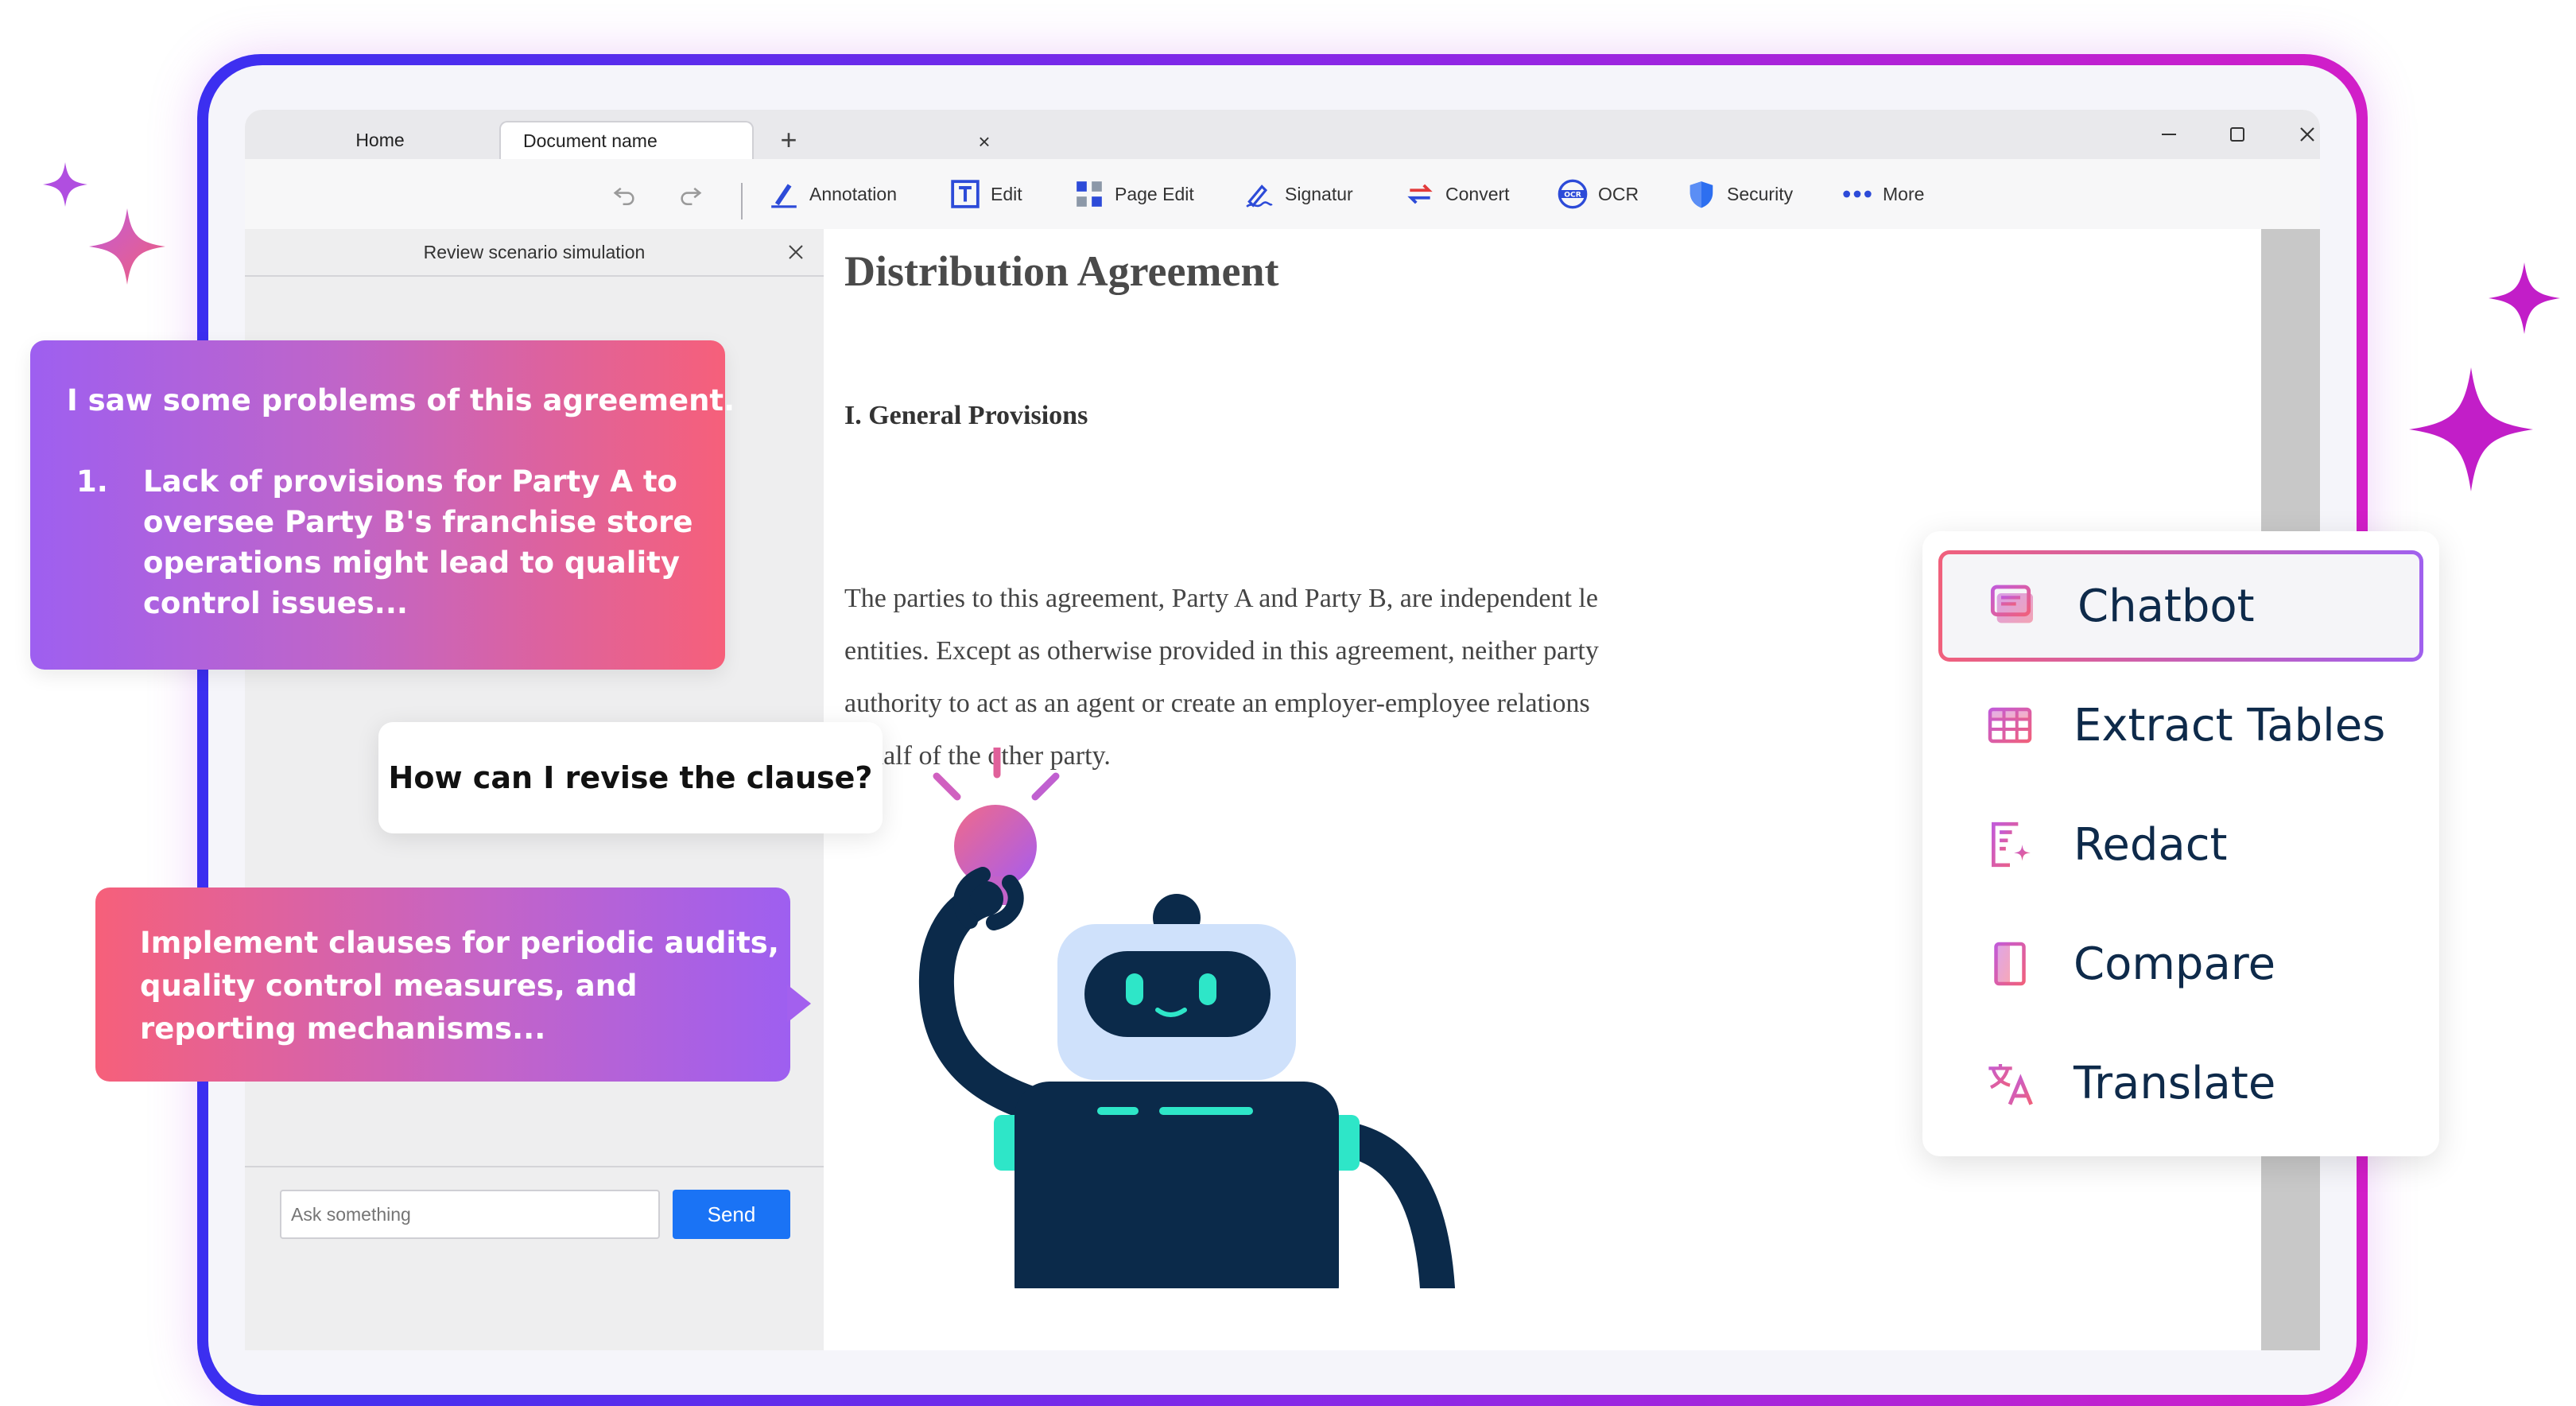  I want to click on ai-message-intro: I saw some problems of this agreement., so click(401, 400).